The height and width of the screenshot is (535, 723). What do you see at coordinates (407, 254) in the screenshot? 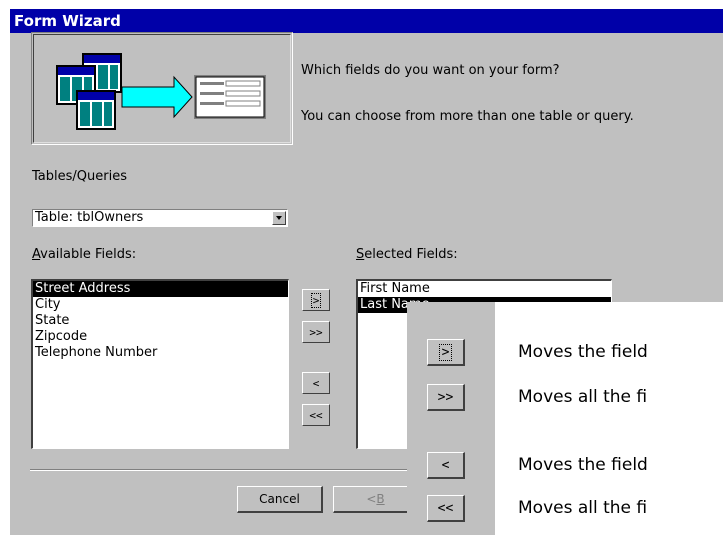
I see `selected-fields-label: Selected Fields:` at bounding box center [407, 254].